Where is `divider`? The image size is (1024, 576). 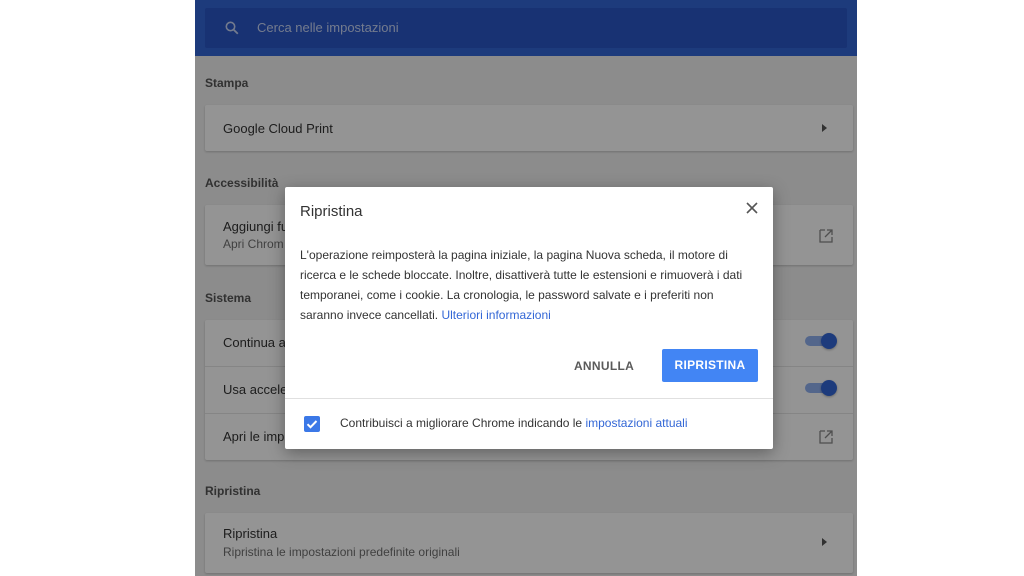
divider is located at coordinates (529, 398).